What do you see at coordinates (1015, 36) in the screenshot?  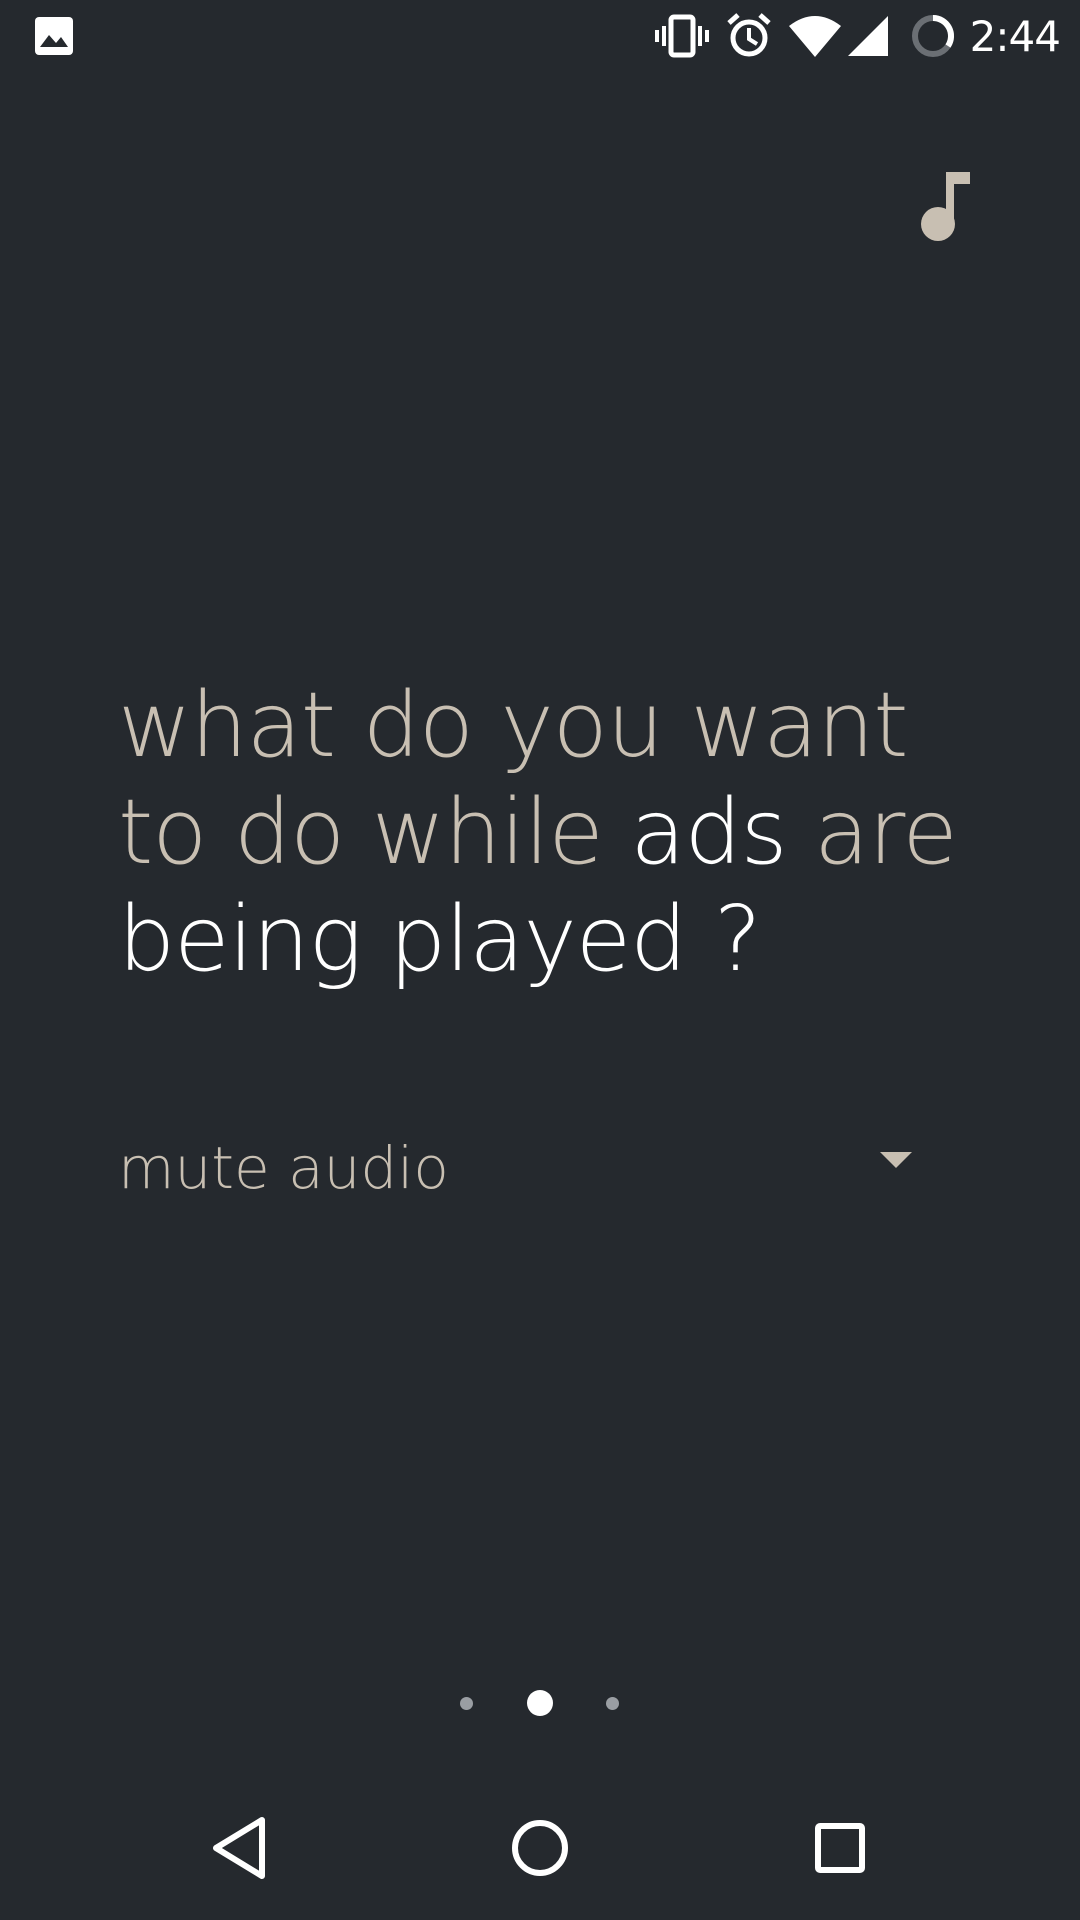 I see `status-time: 2:44` at bounding box center [1015, 36].